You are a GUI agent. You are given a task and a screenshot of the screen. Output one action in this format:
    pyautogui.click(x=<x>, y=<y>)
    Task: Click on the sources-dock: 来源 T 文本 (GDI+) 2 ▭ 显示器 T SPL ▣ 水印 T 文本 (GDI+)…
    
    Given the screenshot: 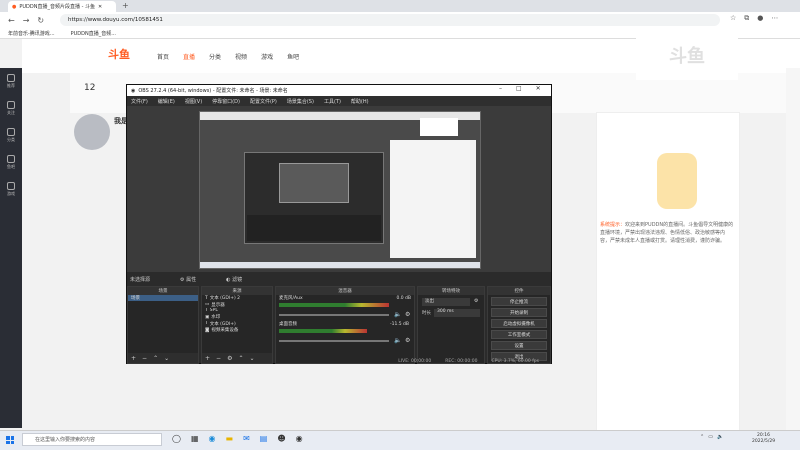 What is the action you would take?
    pyautogui.click(x=237, y=325)
    